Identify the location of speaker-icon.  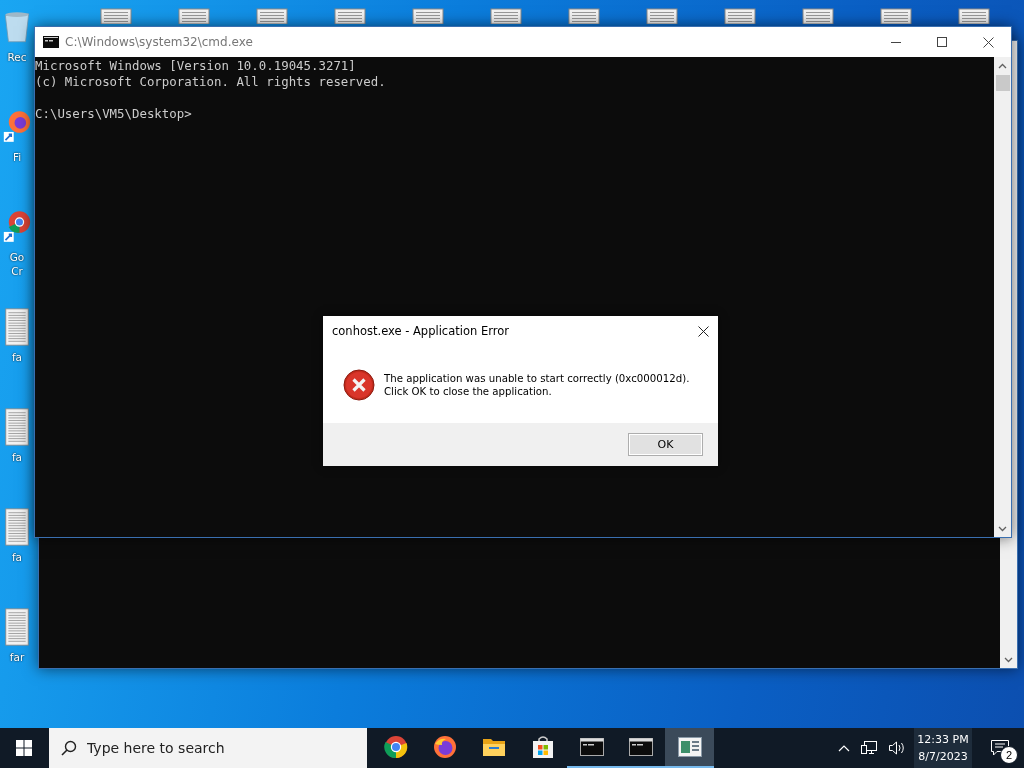
(897, 748).